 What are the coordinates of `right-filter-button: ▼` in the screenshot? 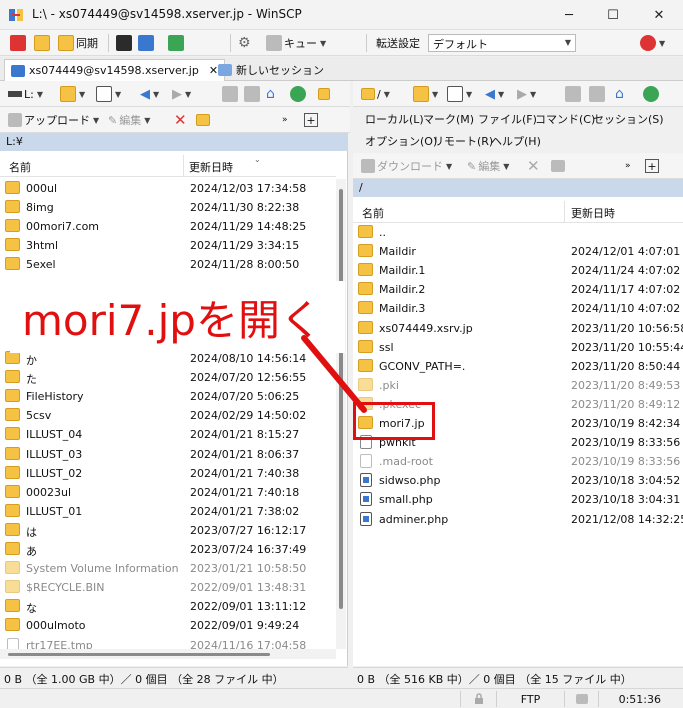 It's located at (459, 94).